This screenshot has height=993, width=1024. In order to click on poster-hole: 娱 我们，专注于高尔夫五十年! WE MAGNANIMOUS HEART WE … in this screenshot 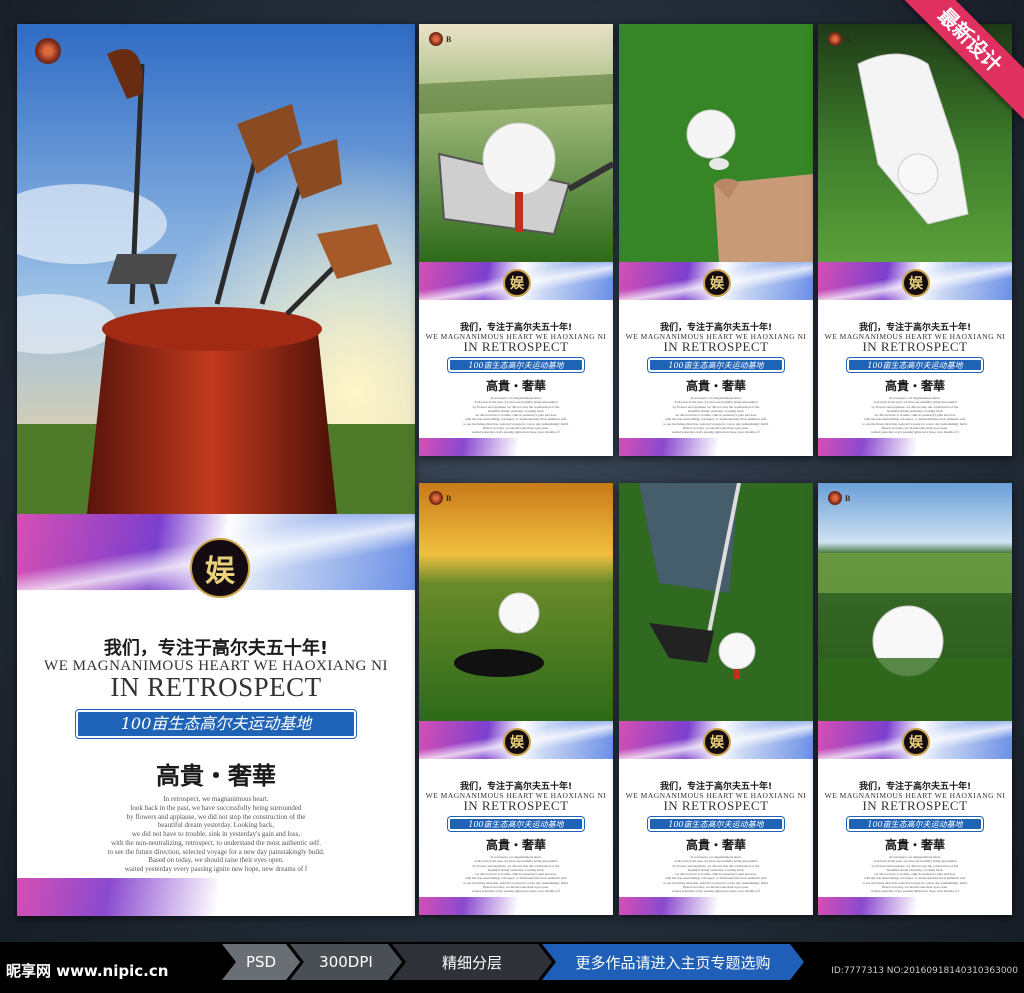, I will do `click(516, 699)`.